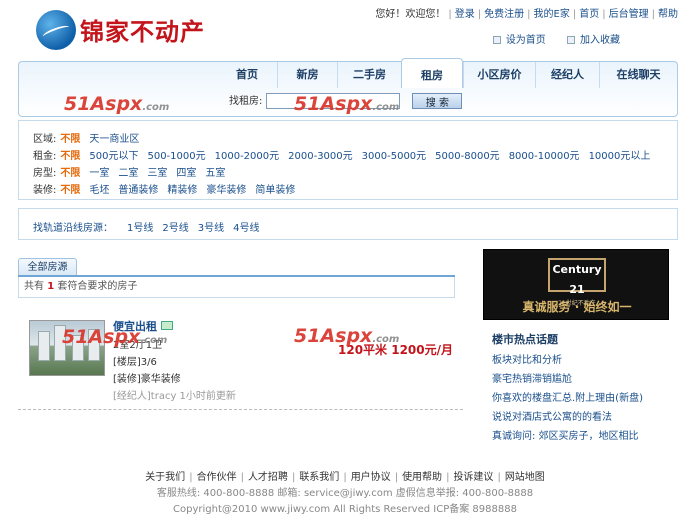 This screenshot has height=520, width=690. Describe the element at coordinates (319, 477) in the screenshot. I see `footer-link: 联系我们` at that location.